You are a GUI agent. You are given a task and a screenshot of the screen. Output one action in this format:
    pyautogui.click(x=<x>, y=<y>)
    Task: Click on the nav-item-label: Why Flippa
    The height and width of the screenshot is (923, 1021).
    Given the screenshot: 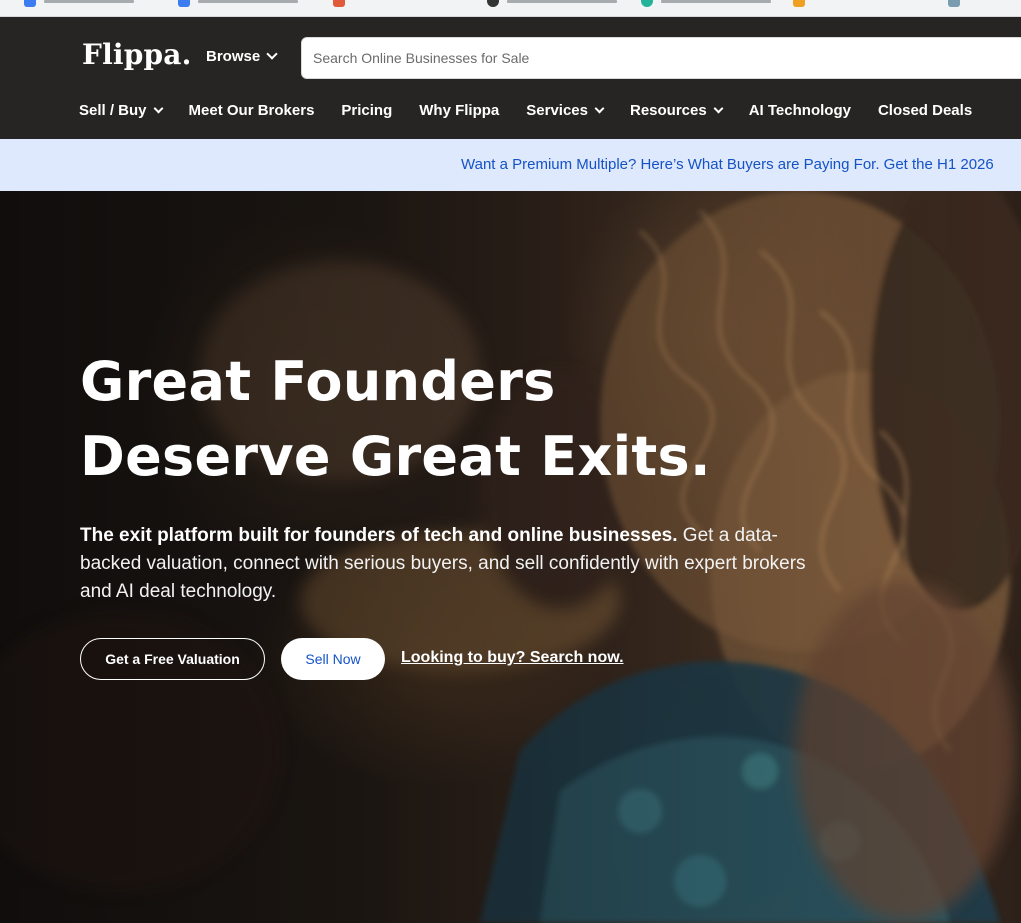 What is the action you would take?
    pyautogui.click(x=459, y=110)
    